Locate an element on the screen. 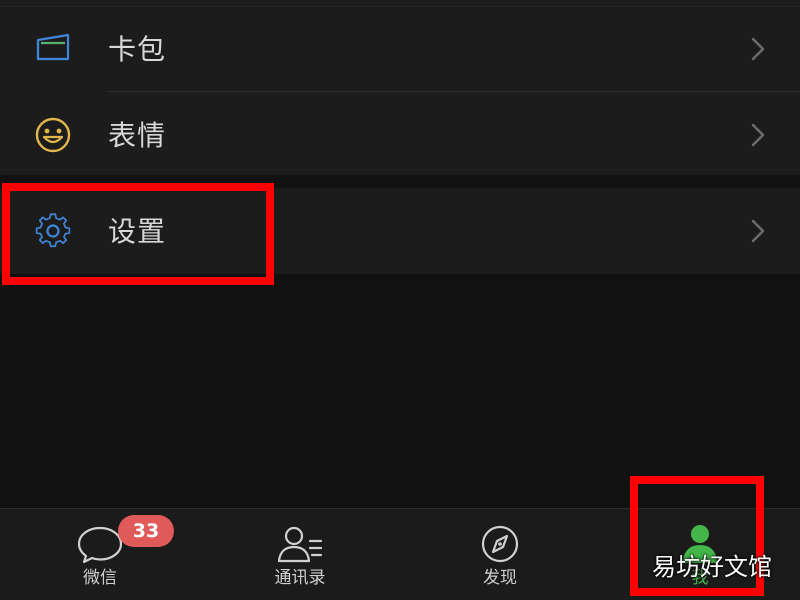 This screenshot has width=800, height=600. tab-contacts: 通讯录 is located at coordinates (300, 554).